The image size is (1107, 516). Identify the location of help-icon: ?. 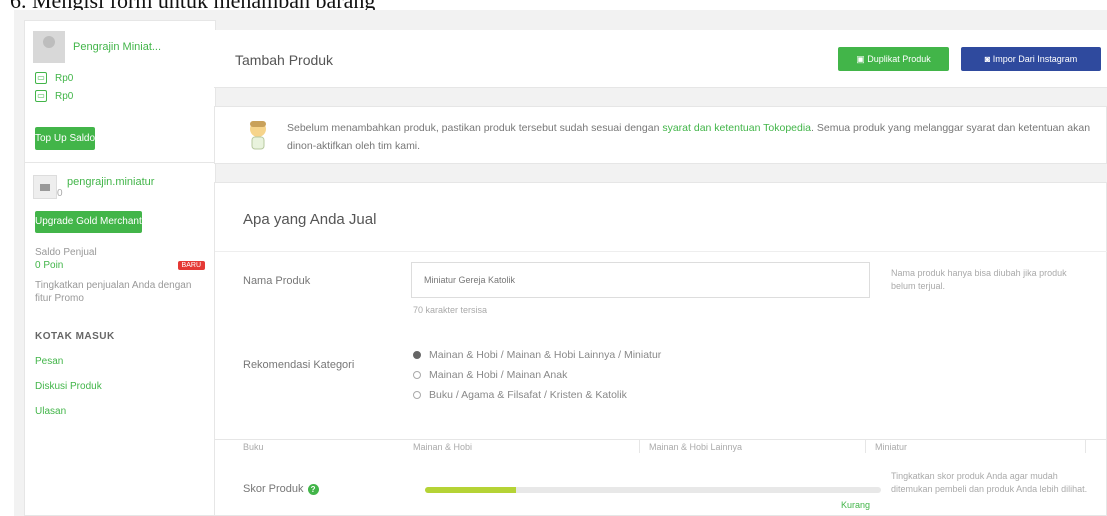
(313, 489).